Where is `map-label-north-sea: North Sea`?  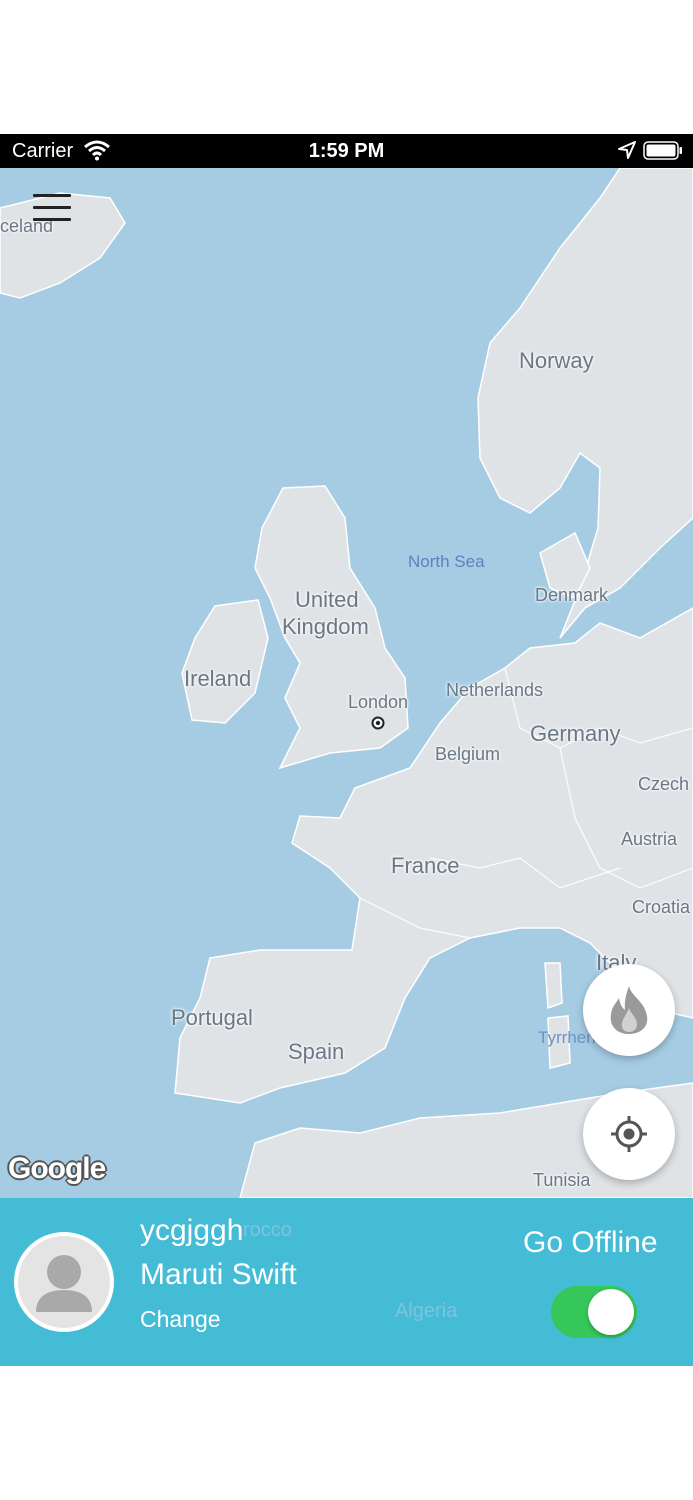
map-label-north-sea: North Sea is located at coordinates (446, 561).